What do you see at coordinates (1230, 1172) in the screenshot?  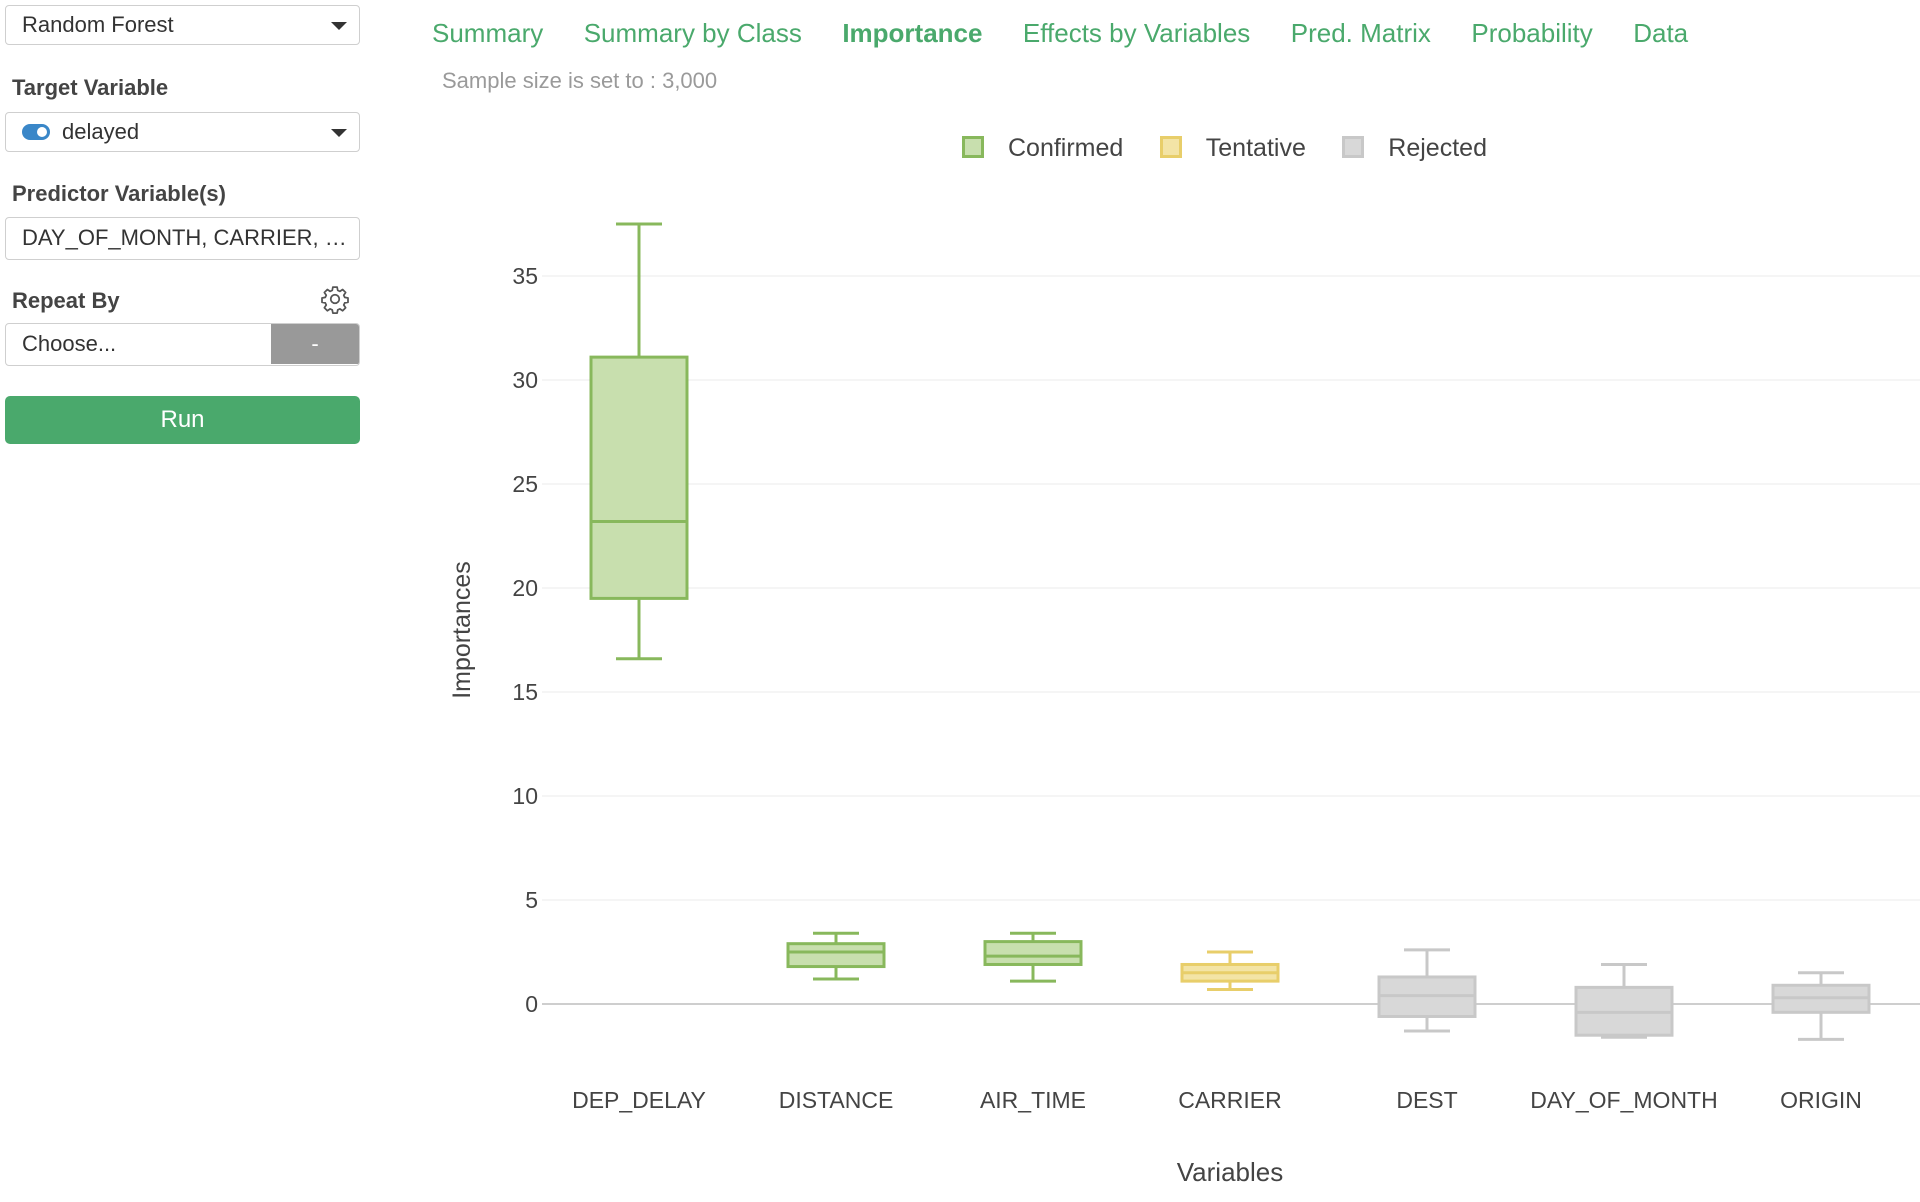 I see `x-axis-label: Variables` at bounding box center [1230, 1172].